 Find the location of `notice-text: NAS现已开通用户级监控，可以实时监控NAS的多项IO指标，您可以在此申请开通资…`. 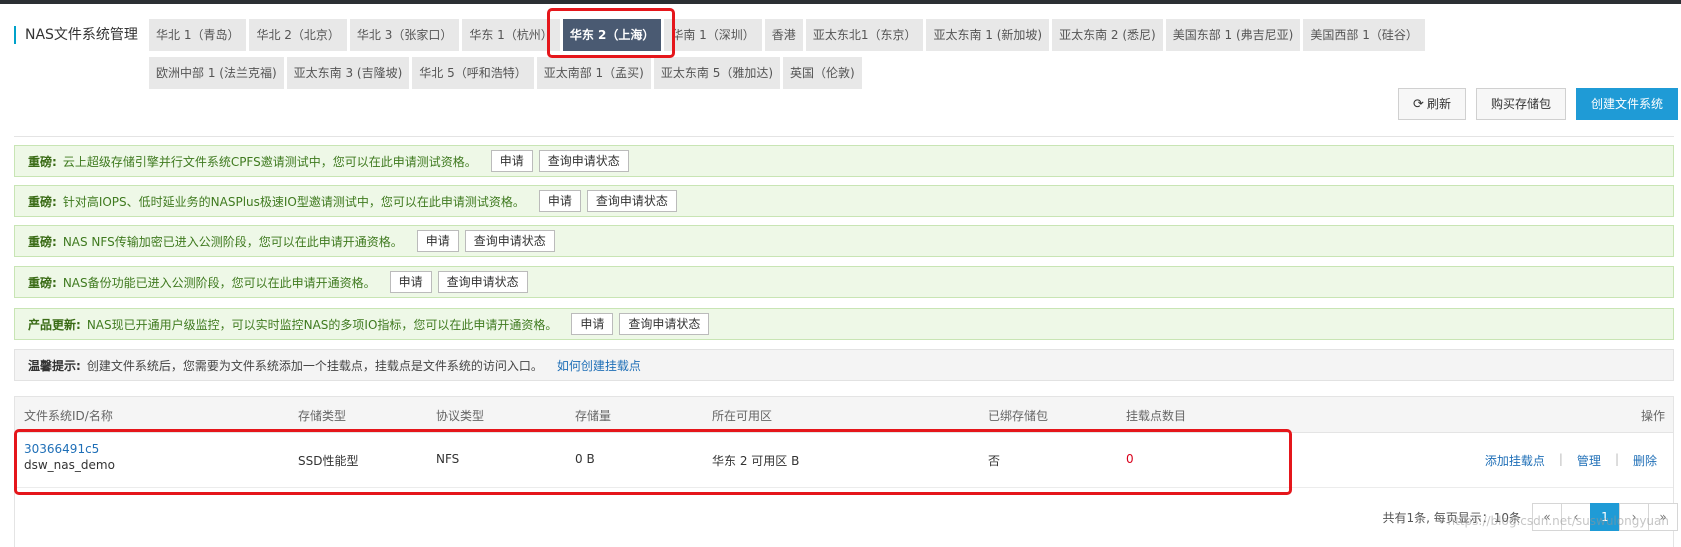

notice-text: NAS现已开通用户级监控，可以实时监控NAS的多项IO指标，您可以在此申请开通资… is located at coordinates (322, 324).